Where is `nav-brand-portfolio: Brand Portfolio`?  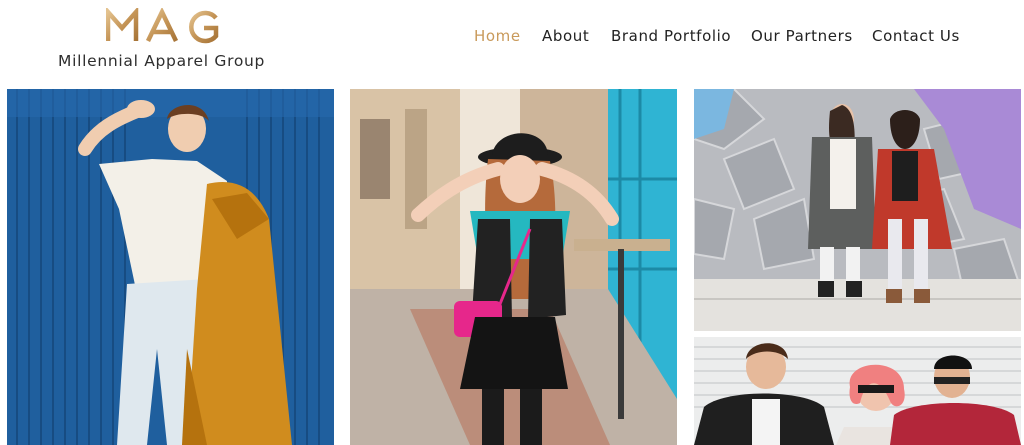
nav-brand-portfolio: Brand Portfolio is located at coordinates (671, 36).